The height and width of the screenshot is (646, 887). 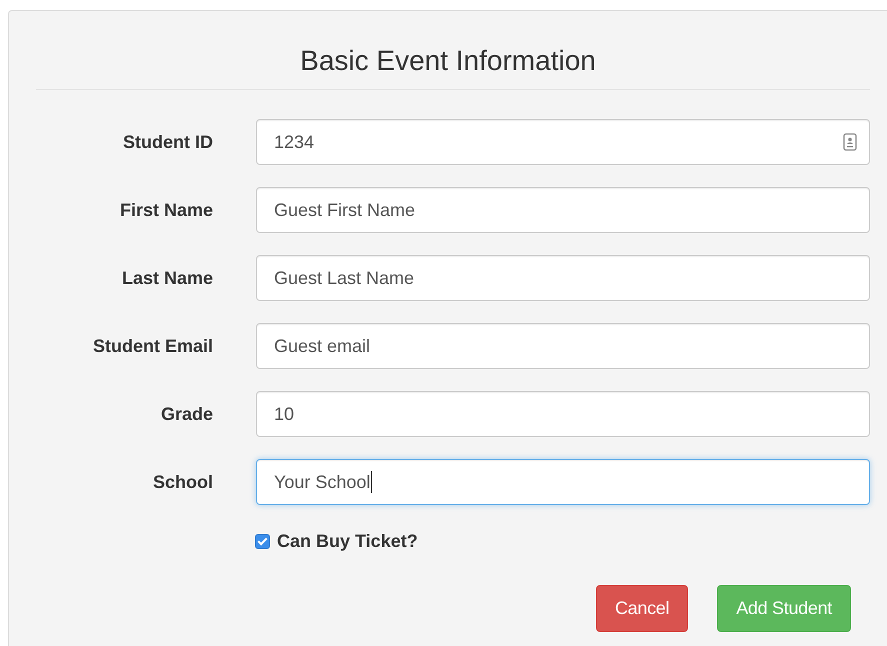 I want to click on input-field: Your School, so click(x=563, y=482).